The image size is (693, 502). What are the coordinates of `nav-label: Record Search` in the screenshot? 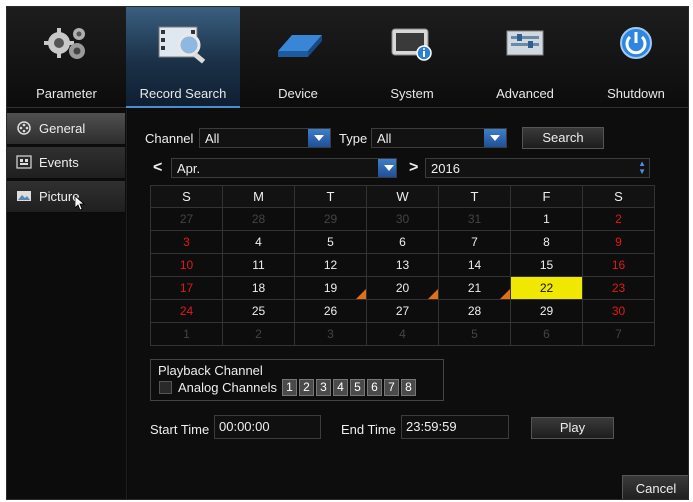 It's located at (183, 93).